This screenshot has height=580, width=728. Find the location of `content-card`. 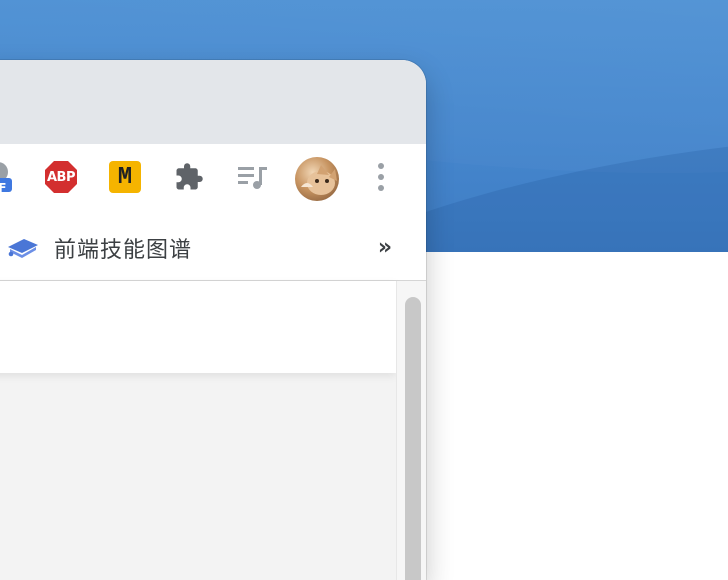

content-card is located at coordinates (198, 327).